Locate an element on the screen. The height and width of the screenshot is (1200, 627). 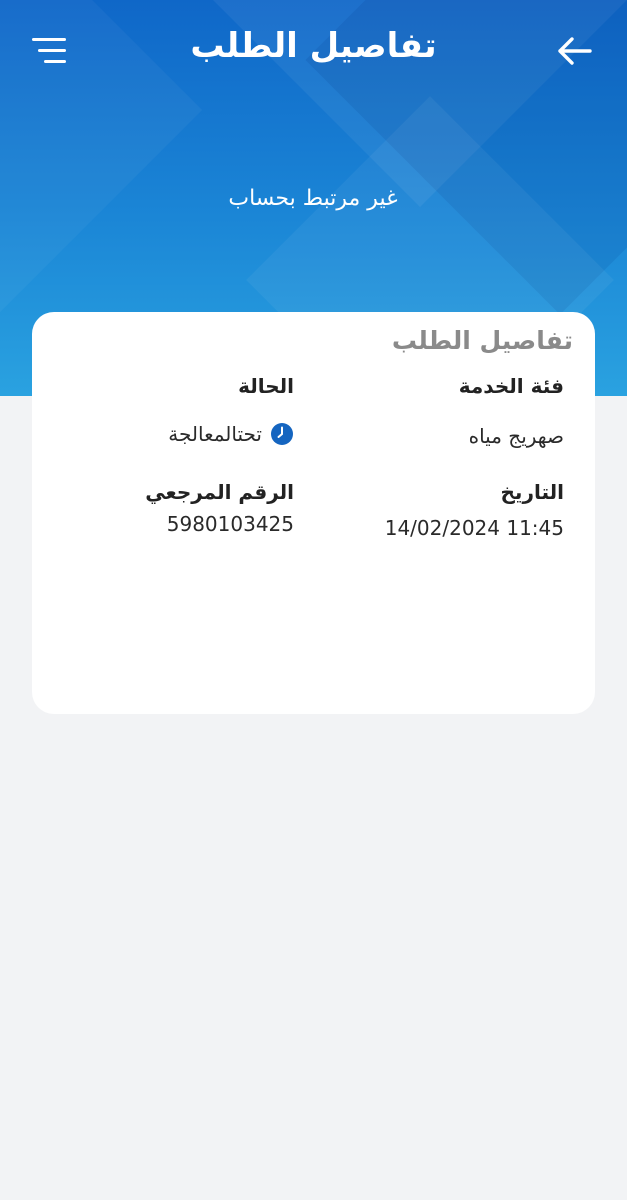
status-label: الحالة is located at coordinates (266, 386).